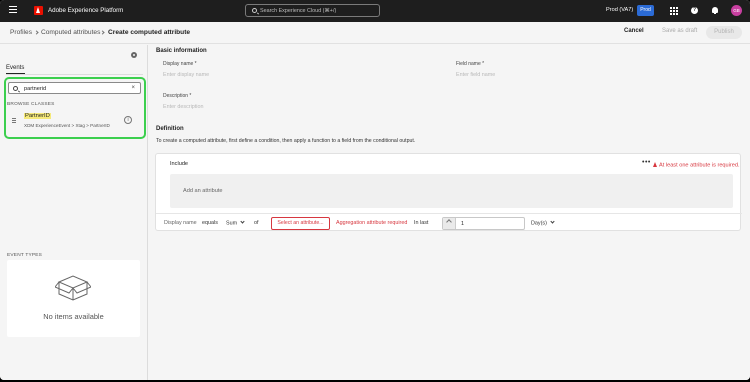  What do you see at coordinates (21, 32) in the screenshot?
I see `breadcrumb-profiles: Profiles` at bounding box center [21, 32].